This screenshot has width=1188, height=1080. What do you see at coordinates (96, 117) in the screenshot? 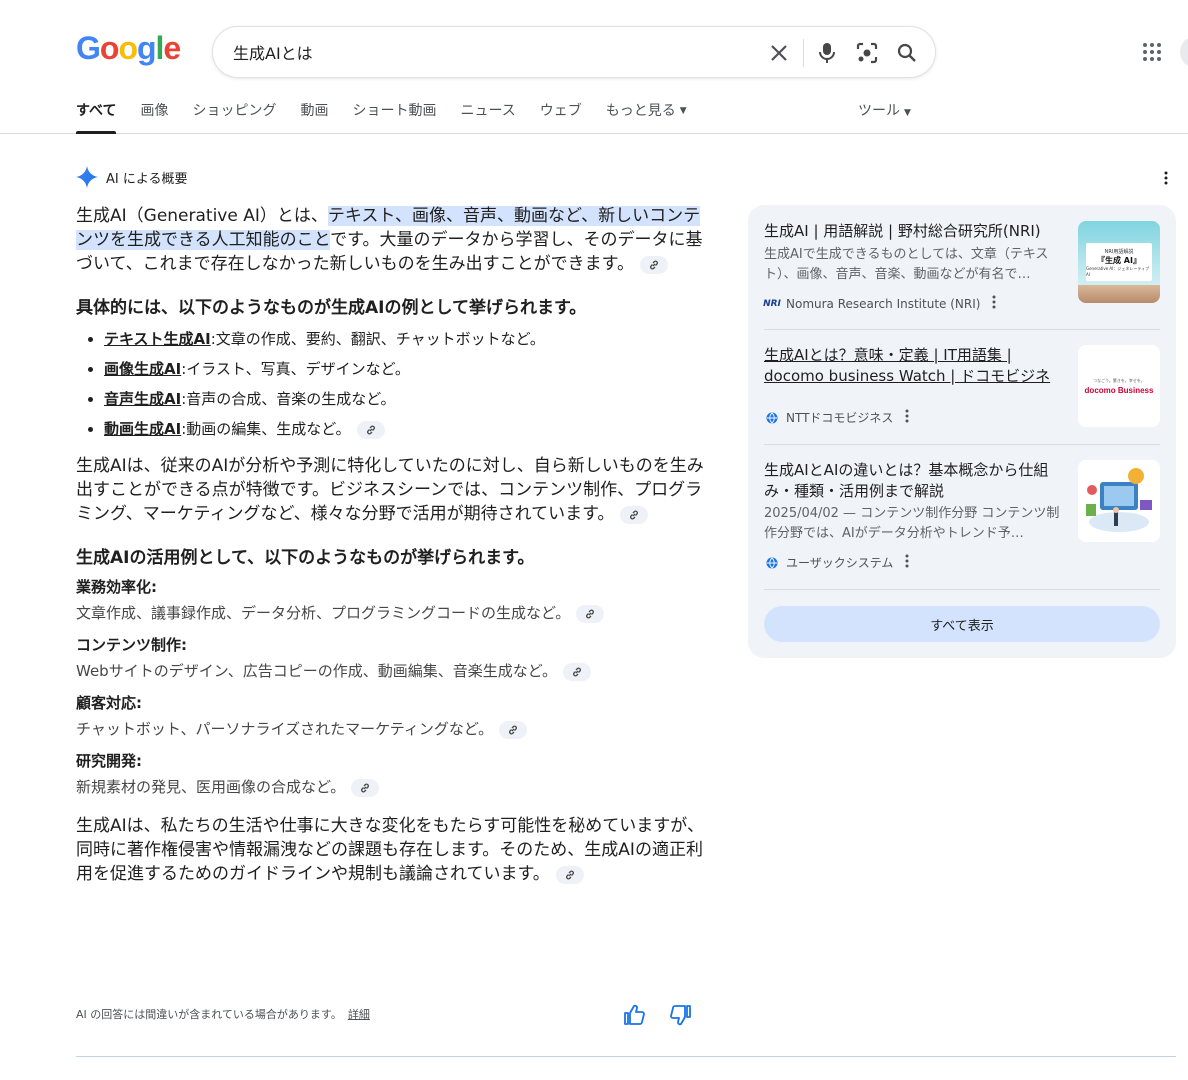
I see `tab-all: すべて` at bounding box center [96, 117].